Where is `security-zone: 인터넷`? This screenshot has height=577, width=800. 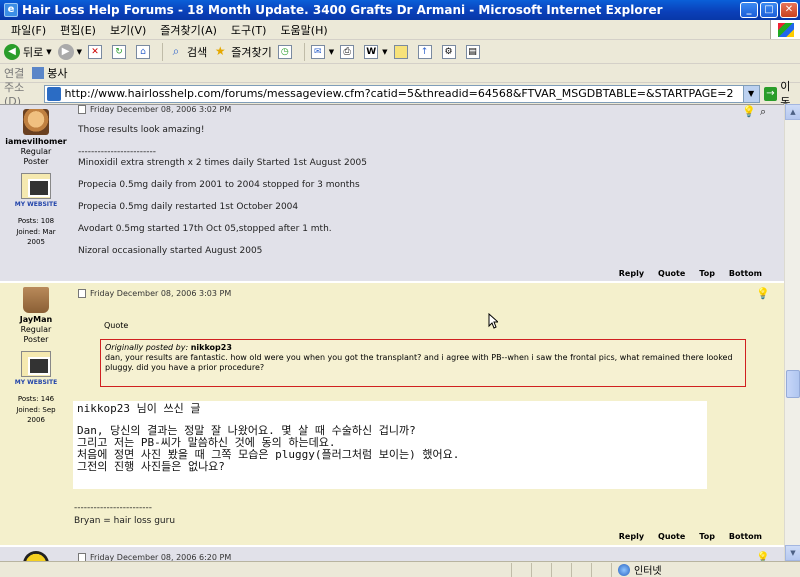 security-zone: 인터넷 is located at coordinates (640, 569).